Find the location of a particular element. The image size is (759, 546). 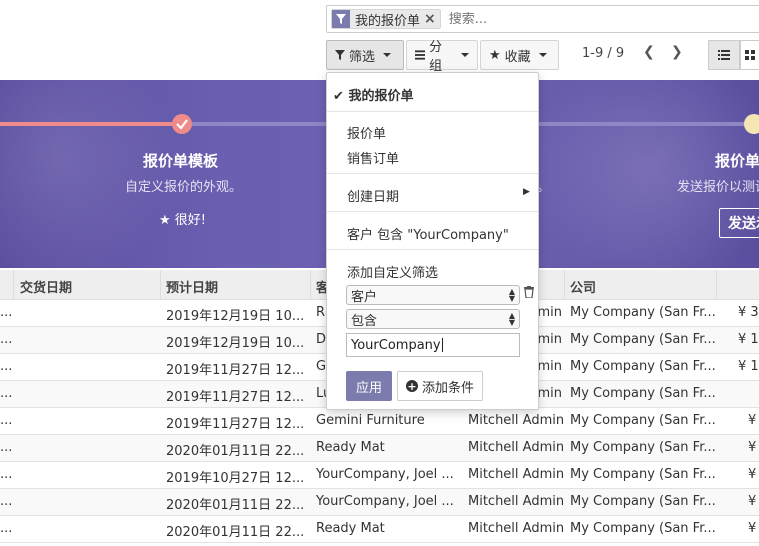

field-select: 客户 ▲ ▼ is located at coordinates (433, 295).